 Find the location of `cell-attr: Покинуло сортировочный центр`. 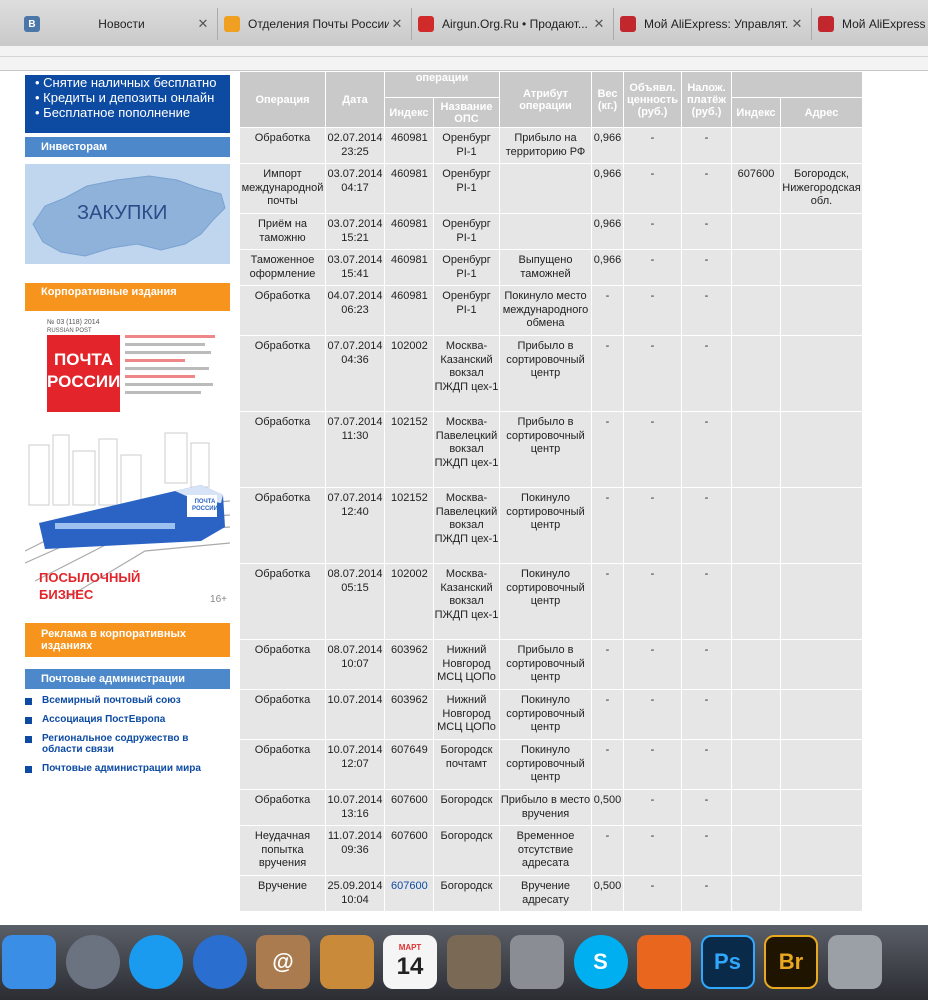

cell-attr: Покинуло сортировочный центр is located at coordinates (545, 525).